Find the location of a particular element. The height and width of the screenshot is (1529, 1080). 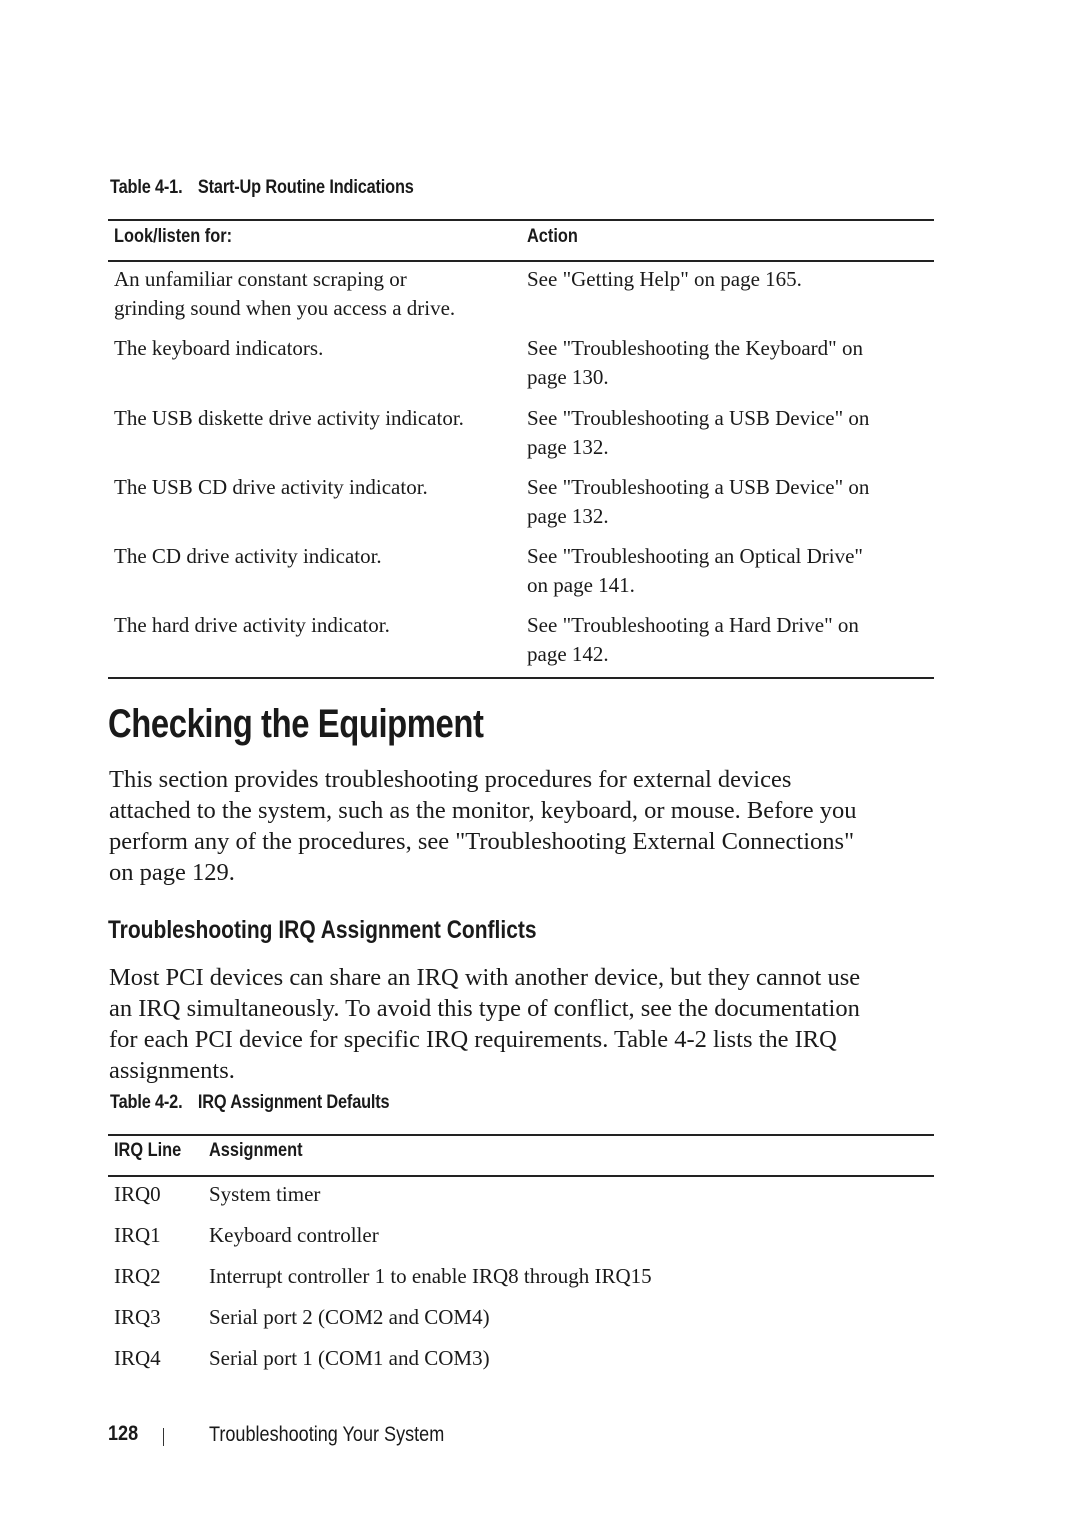

table-1-look-cell: The hard drive activity indicator. is located at coordinates (252, 625).